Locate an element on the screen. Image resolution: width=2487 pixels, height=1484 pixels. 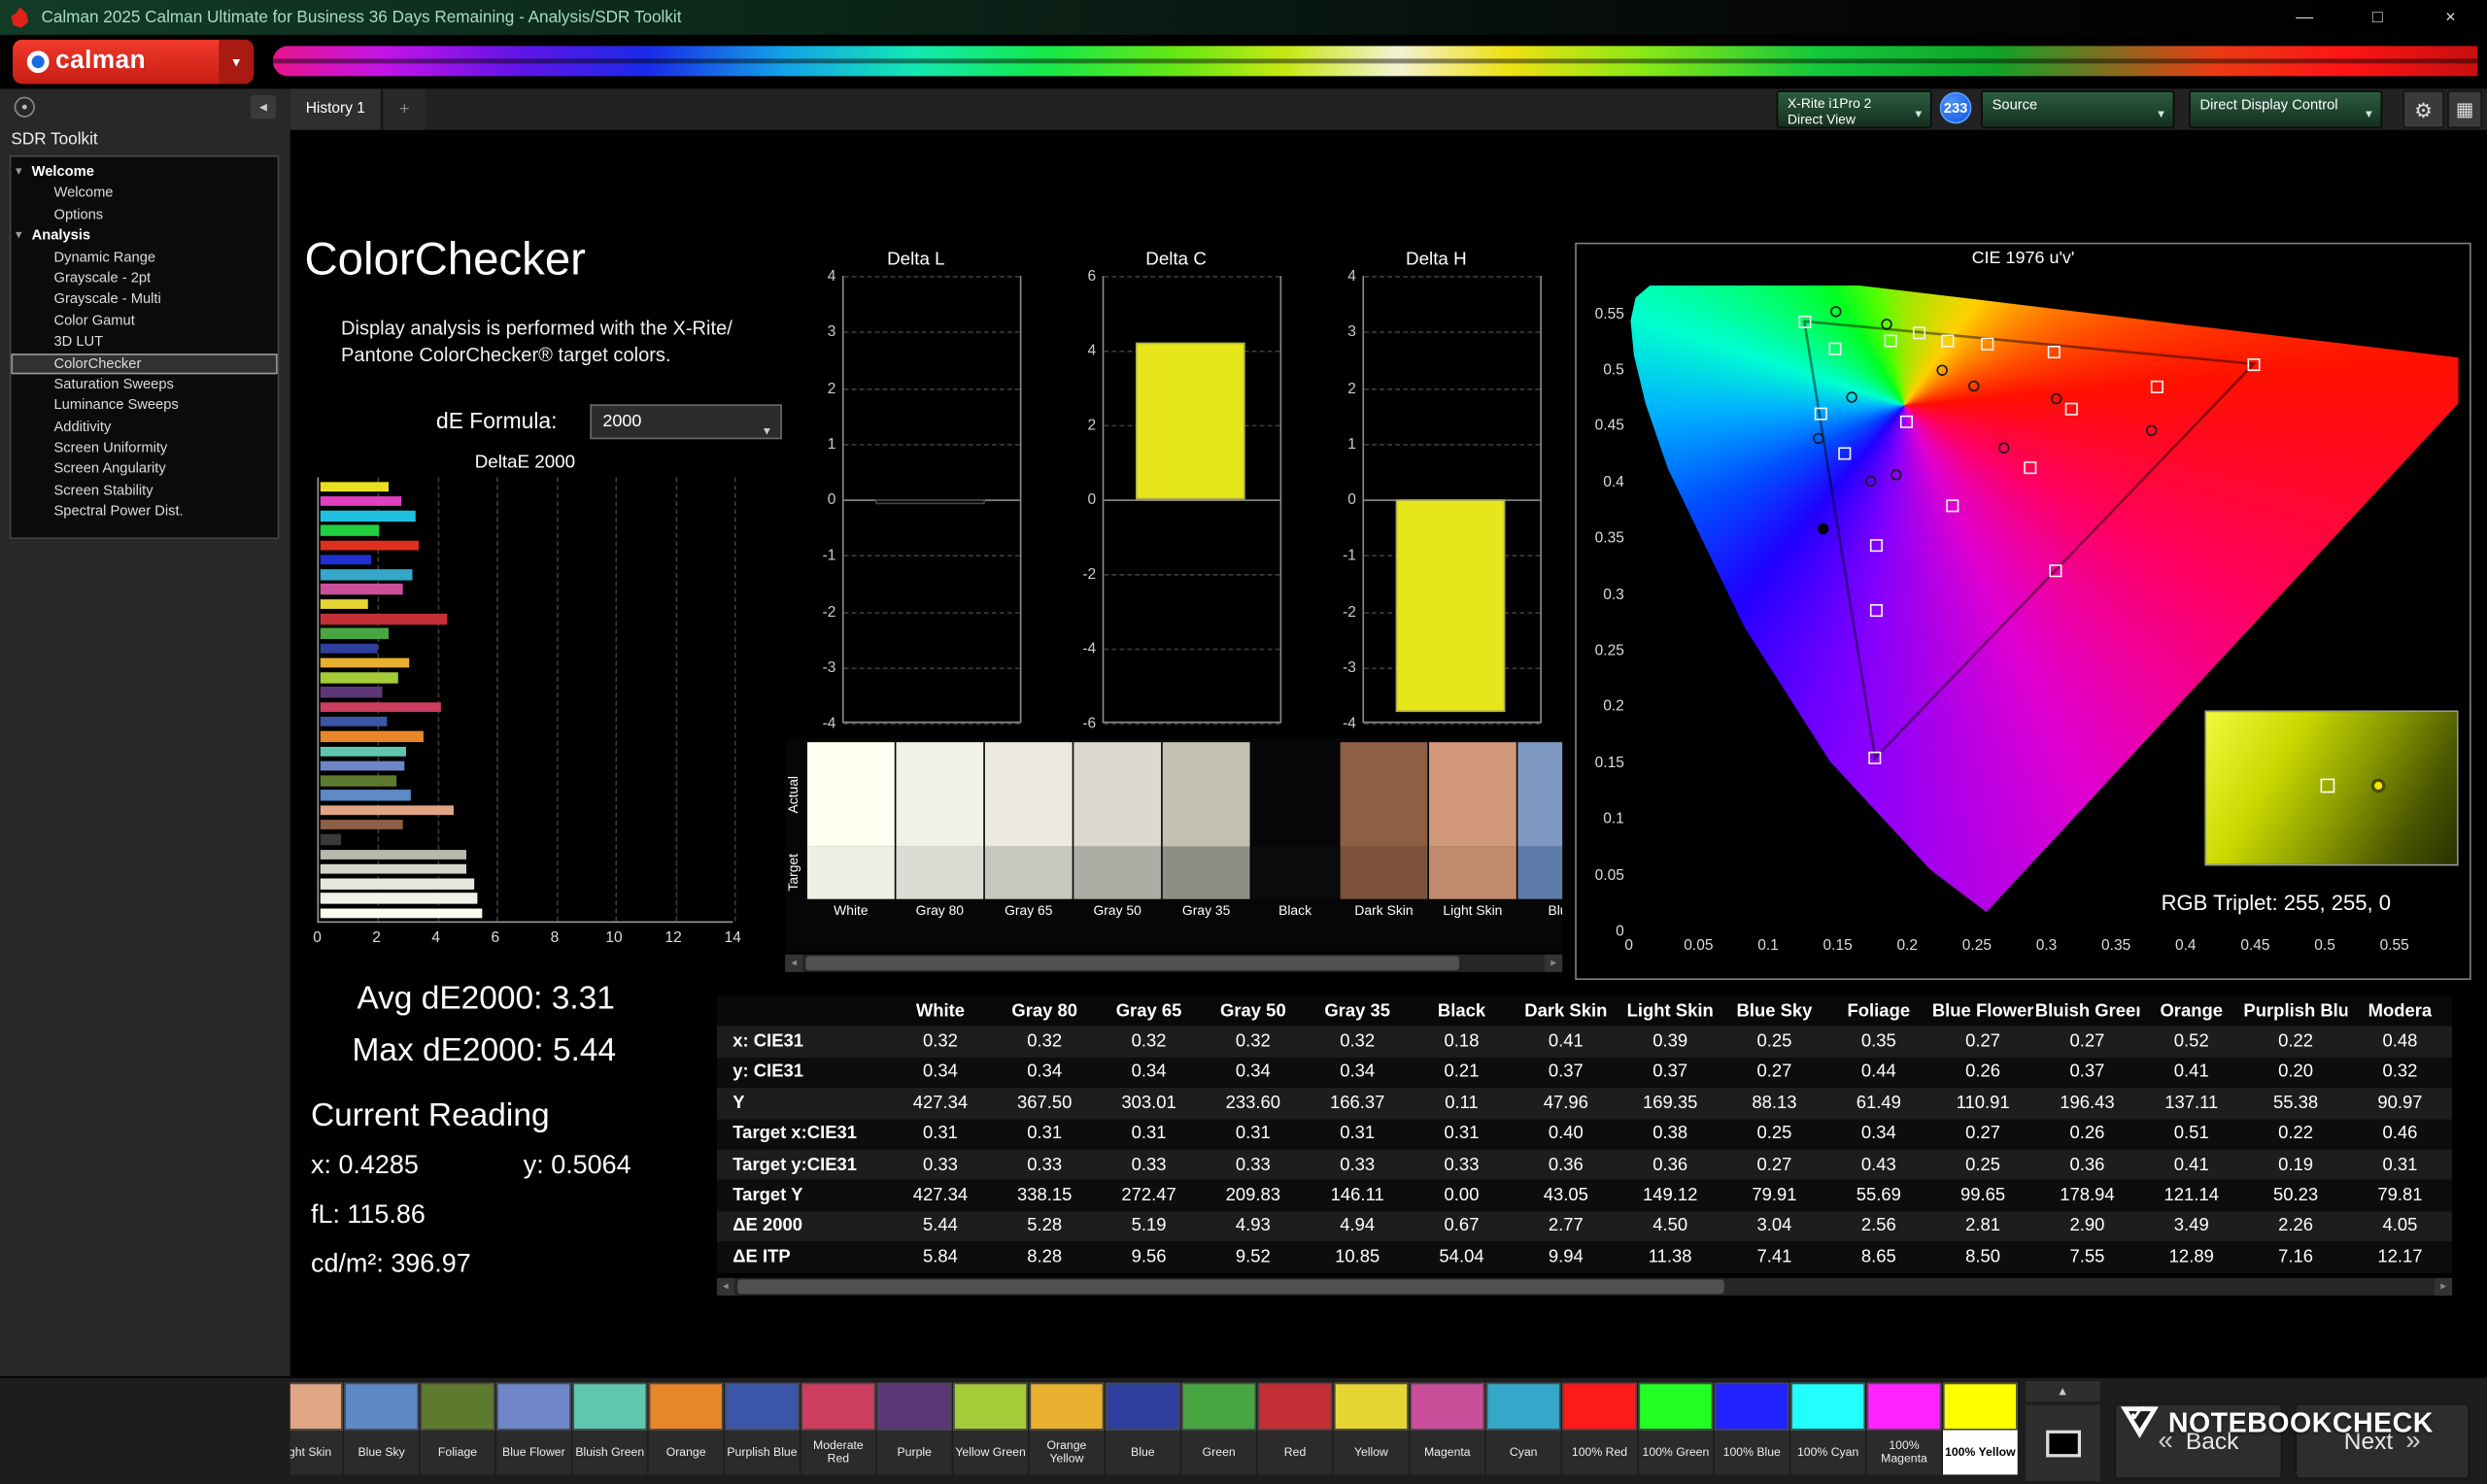
column-header-light-skin: Light Skin is located at coordinates (1670, 1011).